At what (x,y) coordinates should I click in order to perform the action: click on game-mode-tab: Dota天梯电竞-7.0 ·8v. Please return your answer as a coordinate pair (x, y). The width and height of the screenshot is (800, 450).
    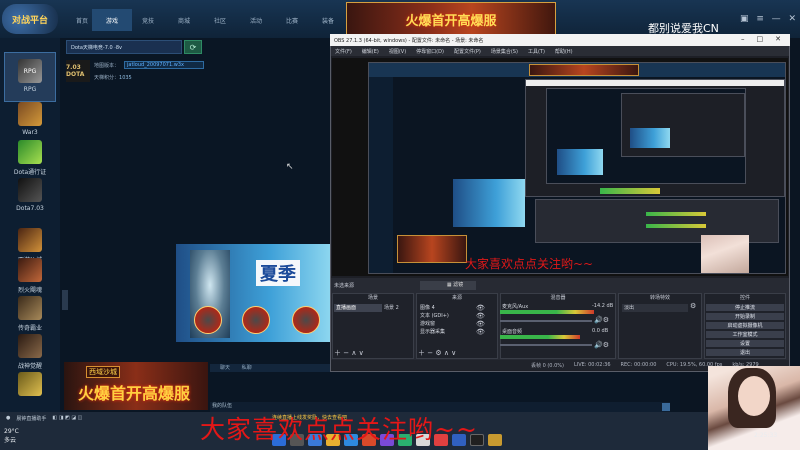
    Looking at the image, I should click on (124, 47).